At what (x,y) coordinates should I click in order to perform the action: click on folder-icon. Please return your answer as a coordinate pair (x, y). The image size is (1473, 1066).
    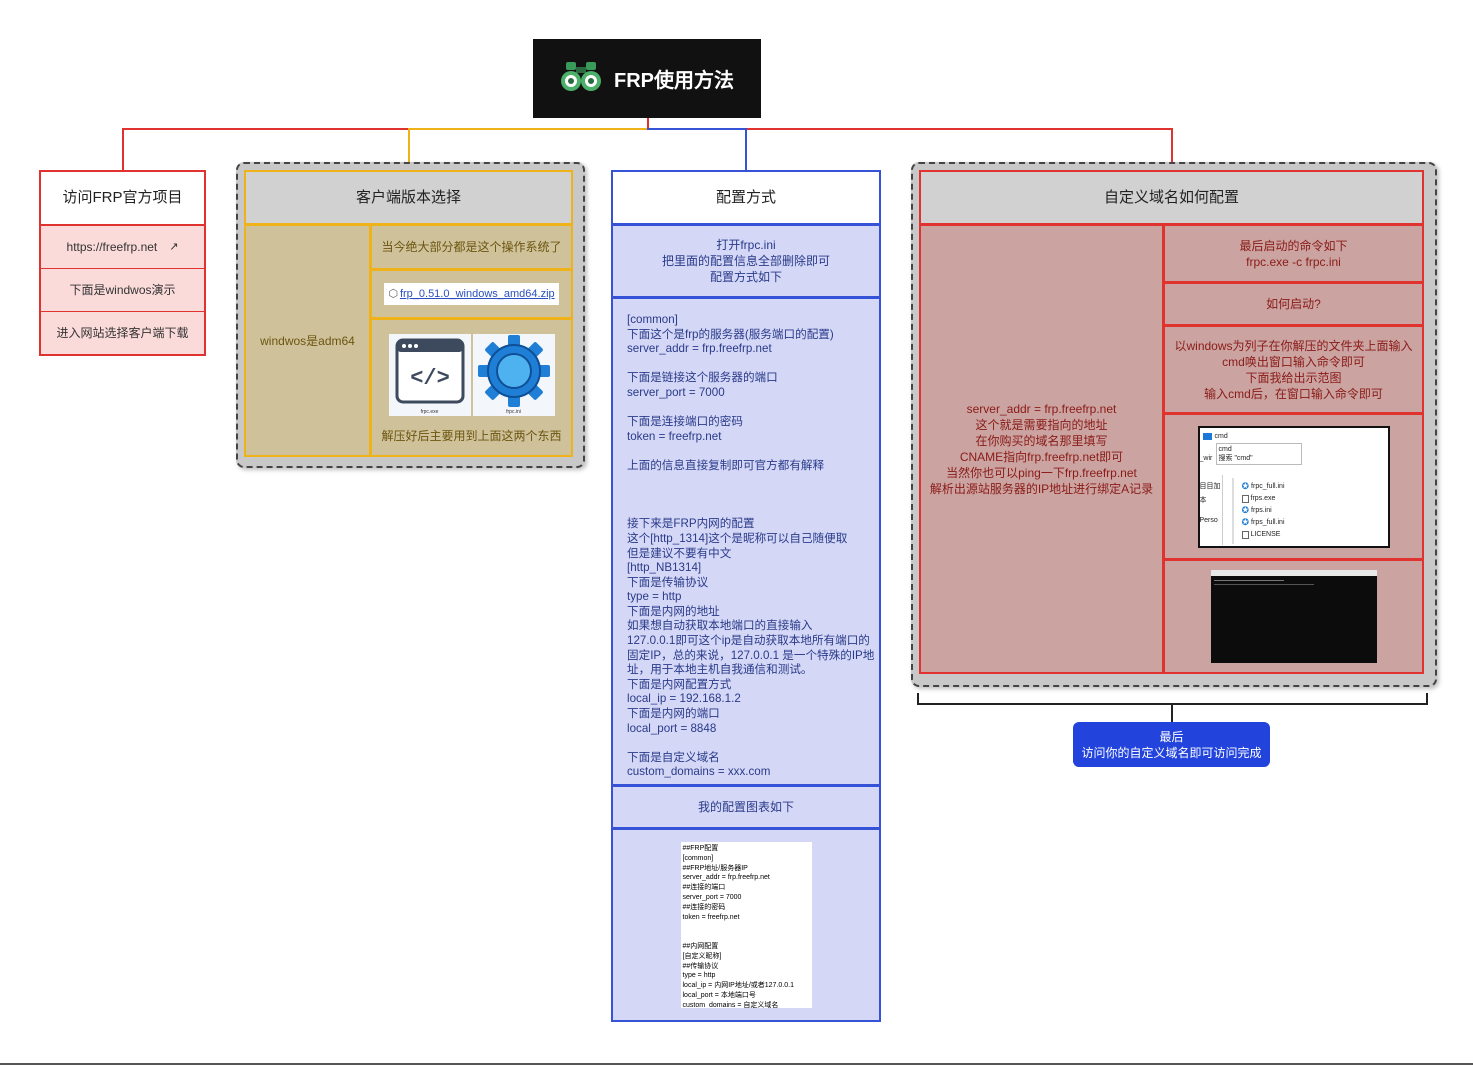
    Looking at the image, I should click on (1207, 436).